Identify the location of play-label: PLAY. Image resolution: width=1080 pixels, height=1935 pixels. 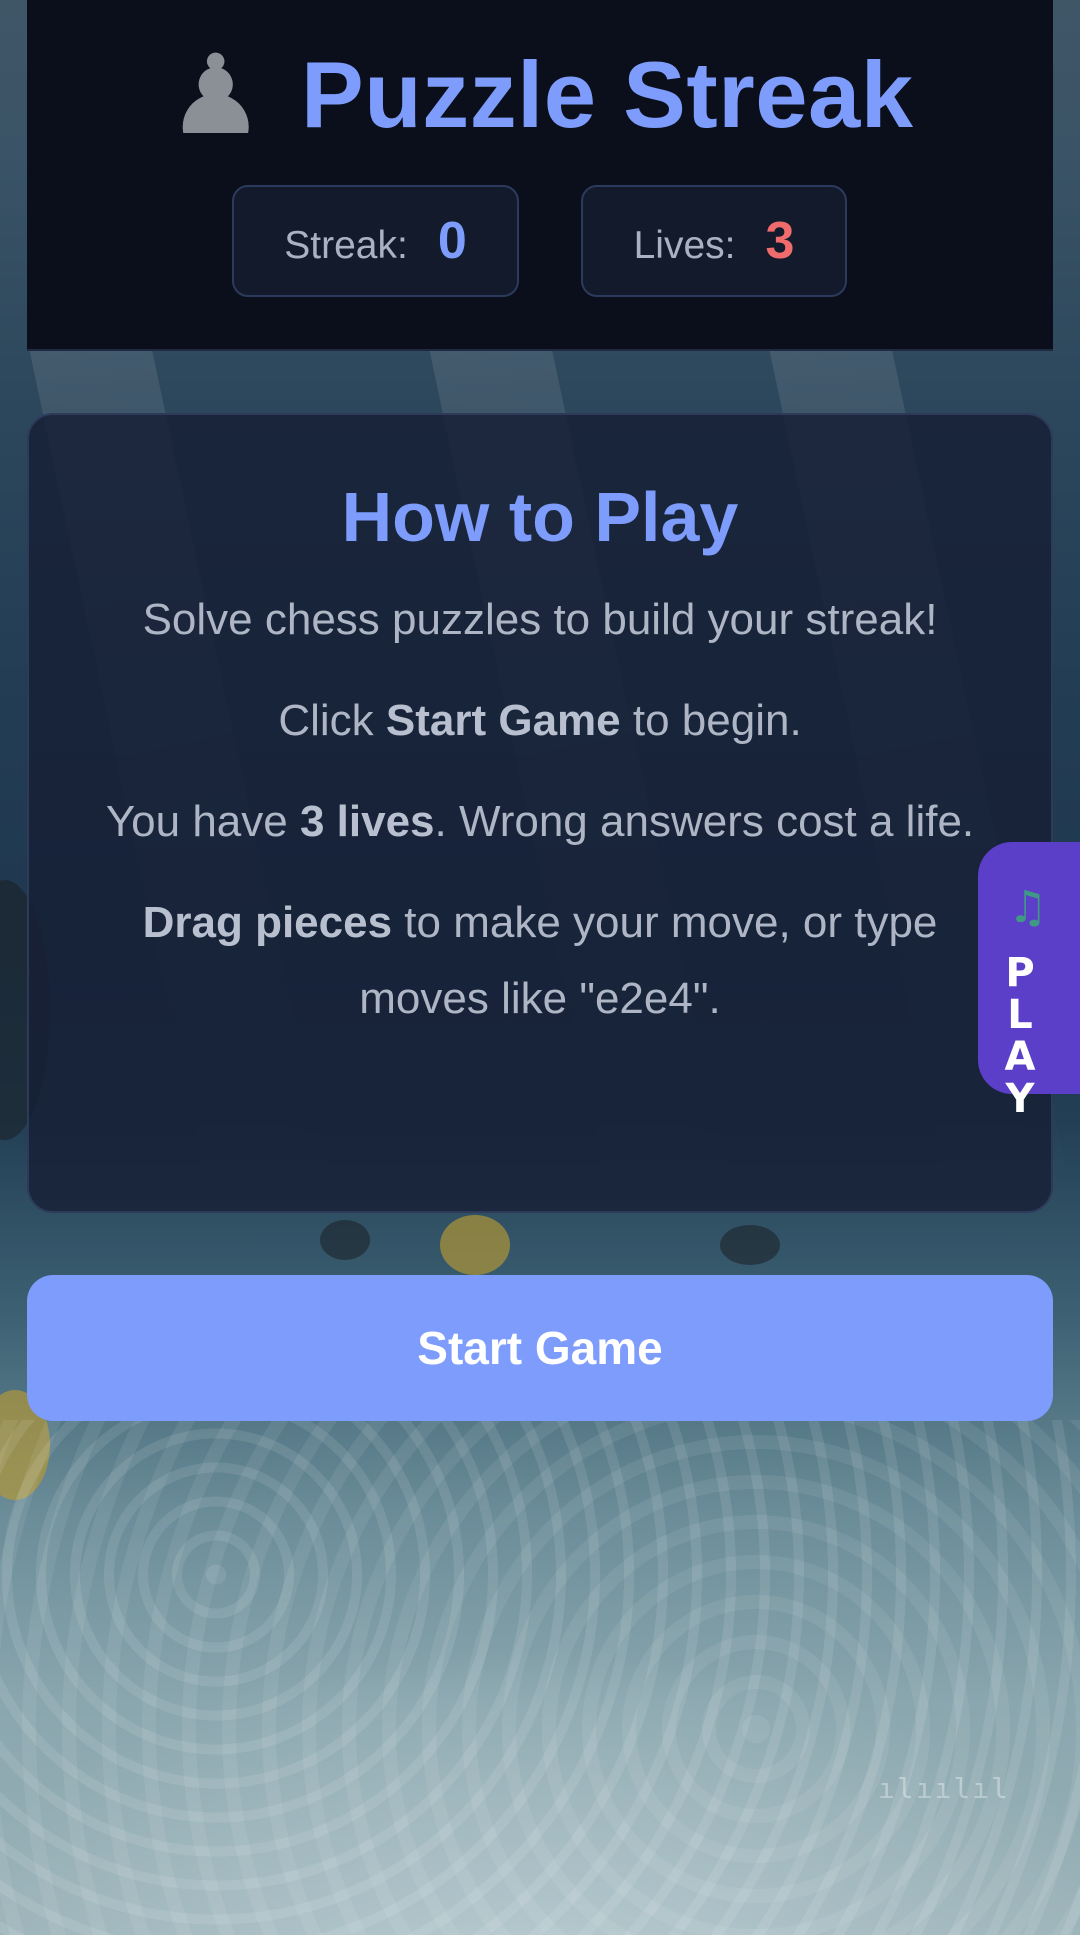
(1020, 1036).